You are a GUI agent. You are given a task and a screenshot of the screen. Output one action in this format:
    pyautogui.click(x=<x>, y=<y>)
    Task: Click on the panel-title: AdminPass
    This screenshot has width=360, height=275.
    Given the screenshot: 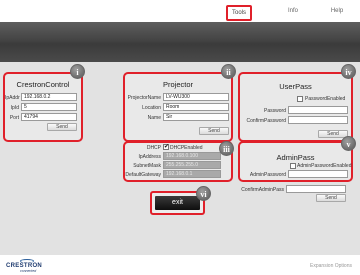 What is the action you would take?
    pyautogui.click(x=295, y=157)
    